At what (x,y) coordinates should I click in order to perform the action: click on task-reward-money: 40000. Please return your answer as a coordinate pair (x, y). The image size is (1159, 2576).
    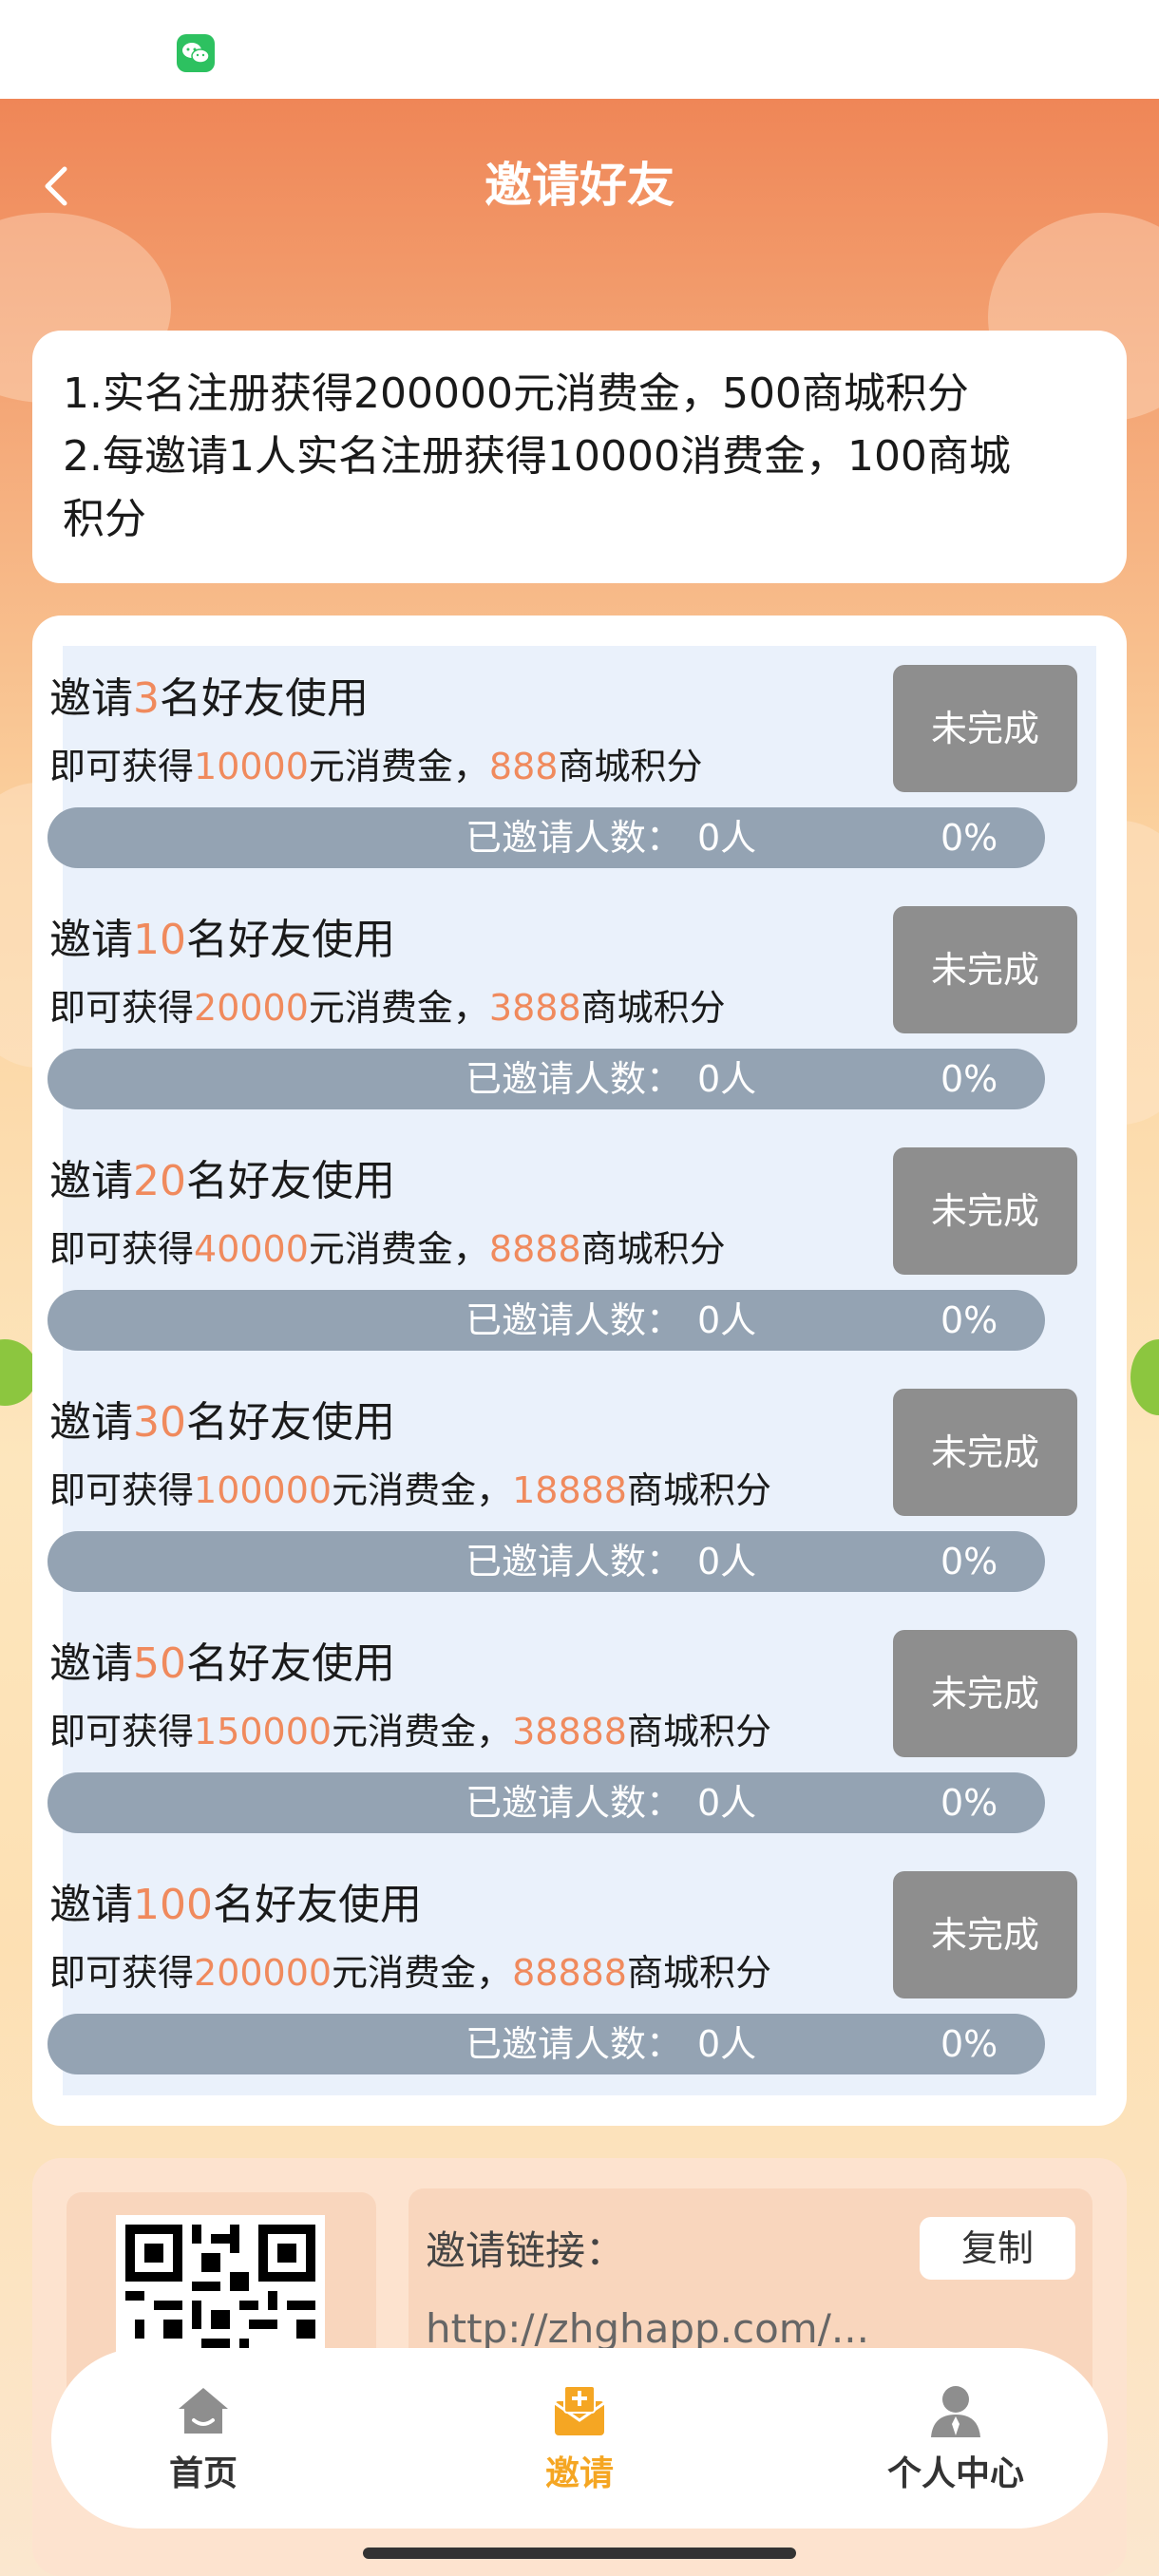
    Looking at the image, I should click on (251, 1249).